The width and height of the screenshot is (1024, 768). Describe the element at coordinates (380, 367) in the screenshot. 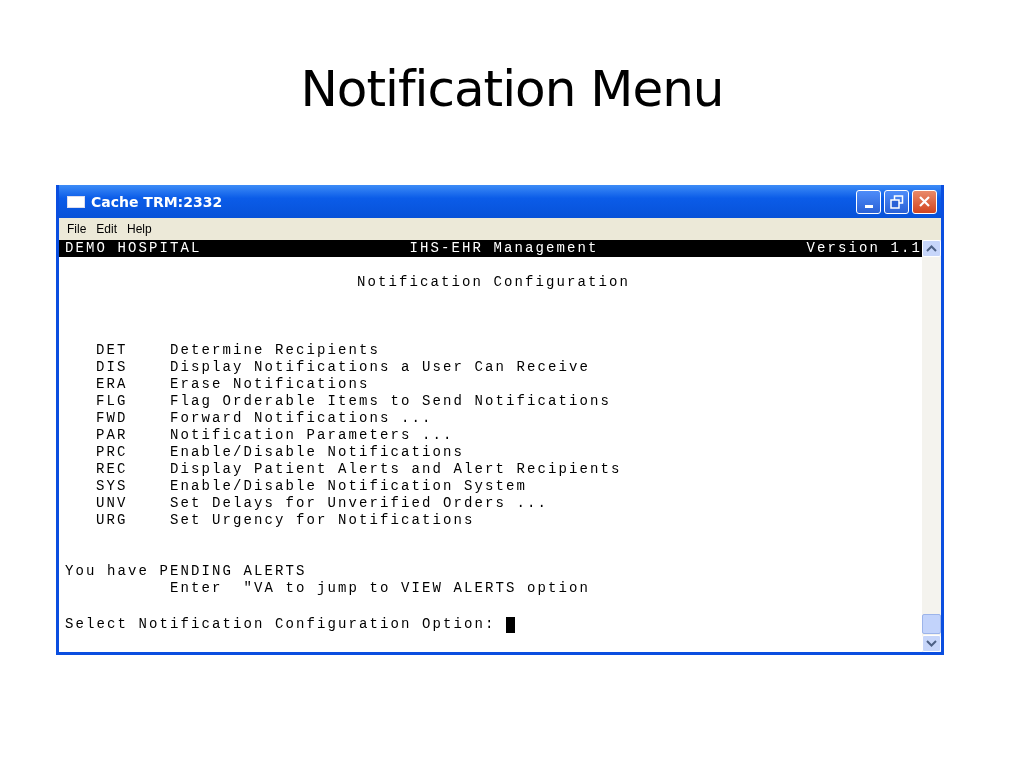

I see `option-label: Display Notifications a User Can Receive` at that location.